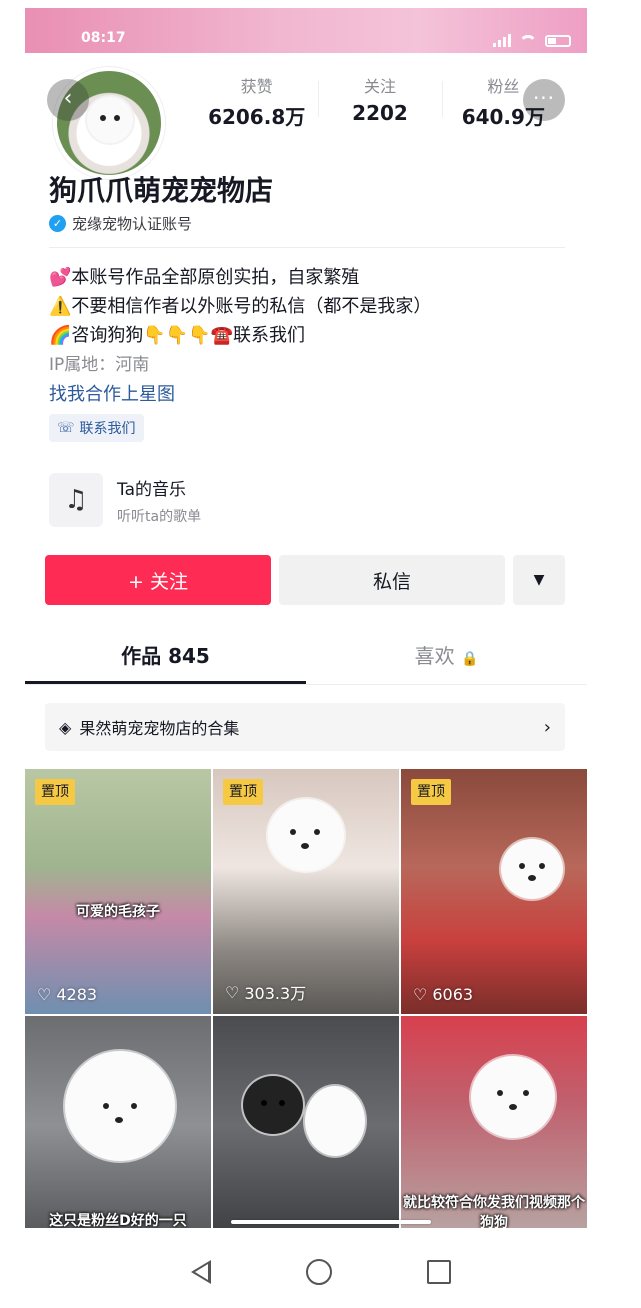 The height and width of the screenshot is (1308, 641). I want to click on like-count: ♡ 303.3万, so click(265, 992).